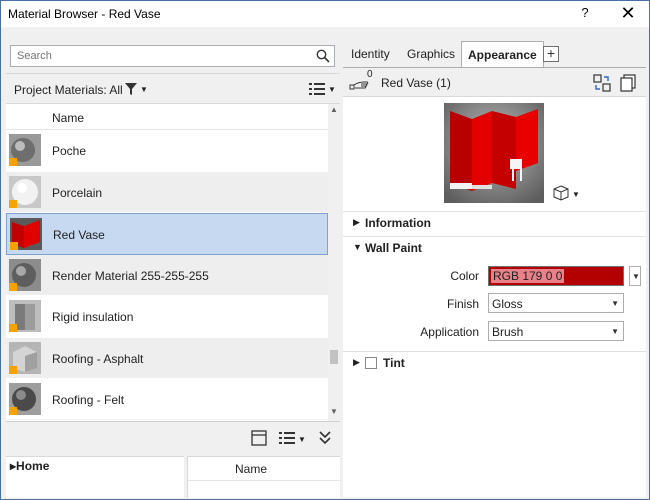 The width and height of the screenshot is (650, 500). I want to click on list-item-label: Render Material 255-255-255, so click(130, 275).